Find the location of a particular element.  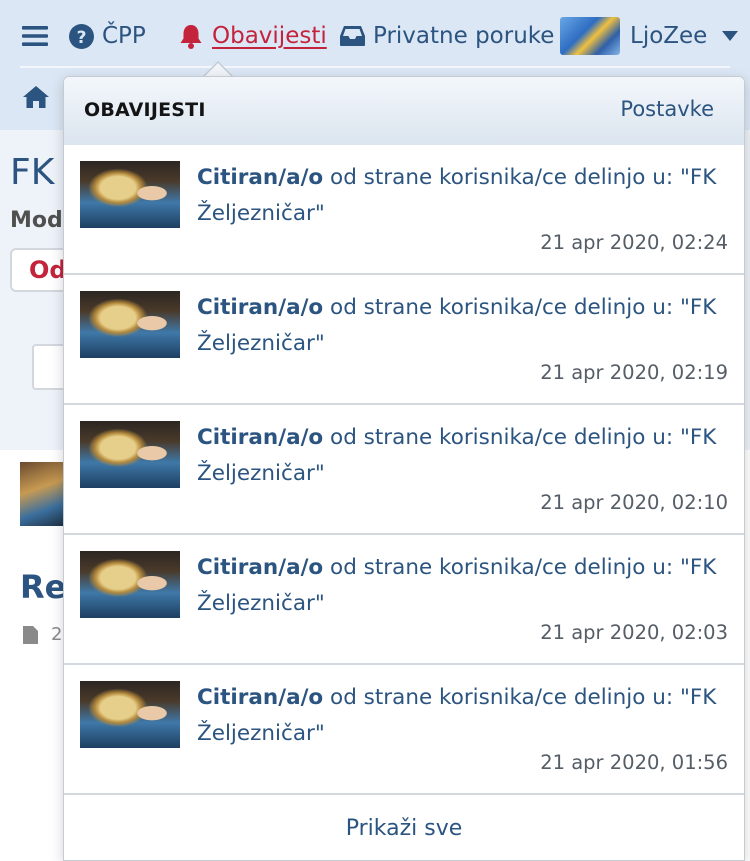

nav-messages: Privatne poruke is located at coordinates (446, 36).